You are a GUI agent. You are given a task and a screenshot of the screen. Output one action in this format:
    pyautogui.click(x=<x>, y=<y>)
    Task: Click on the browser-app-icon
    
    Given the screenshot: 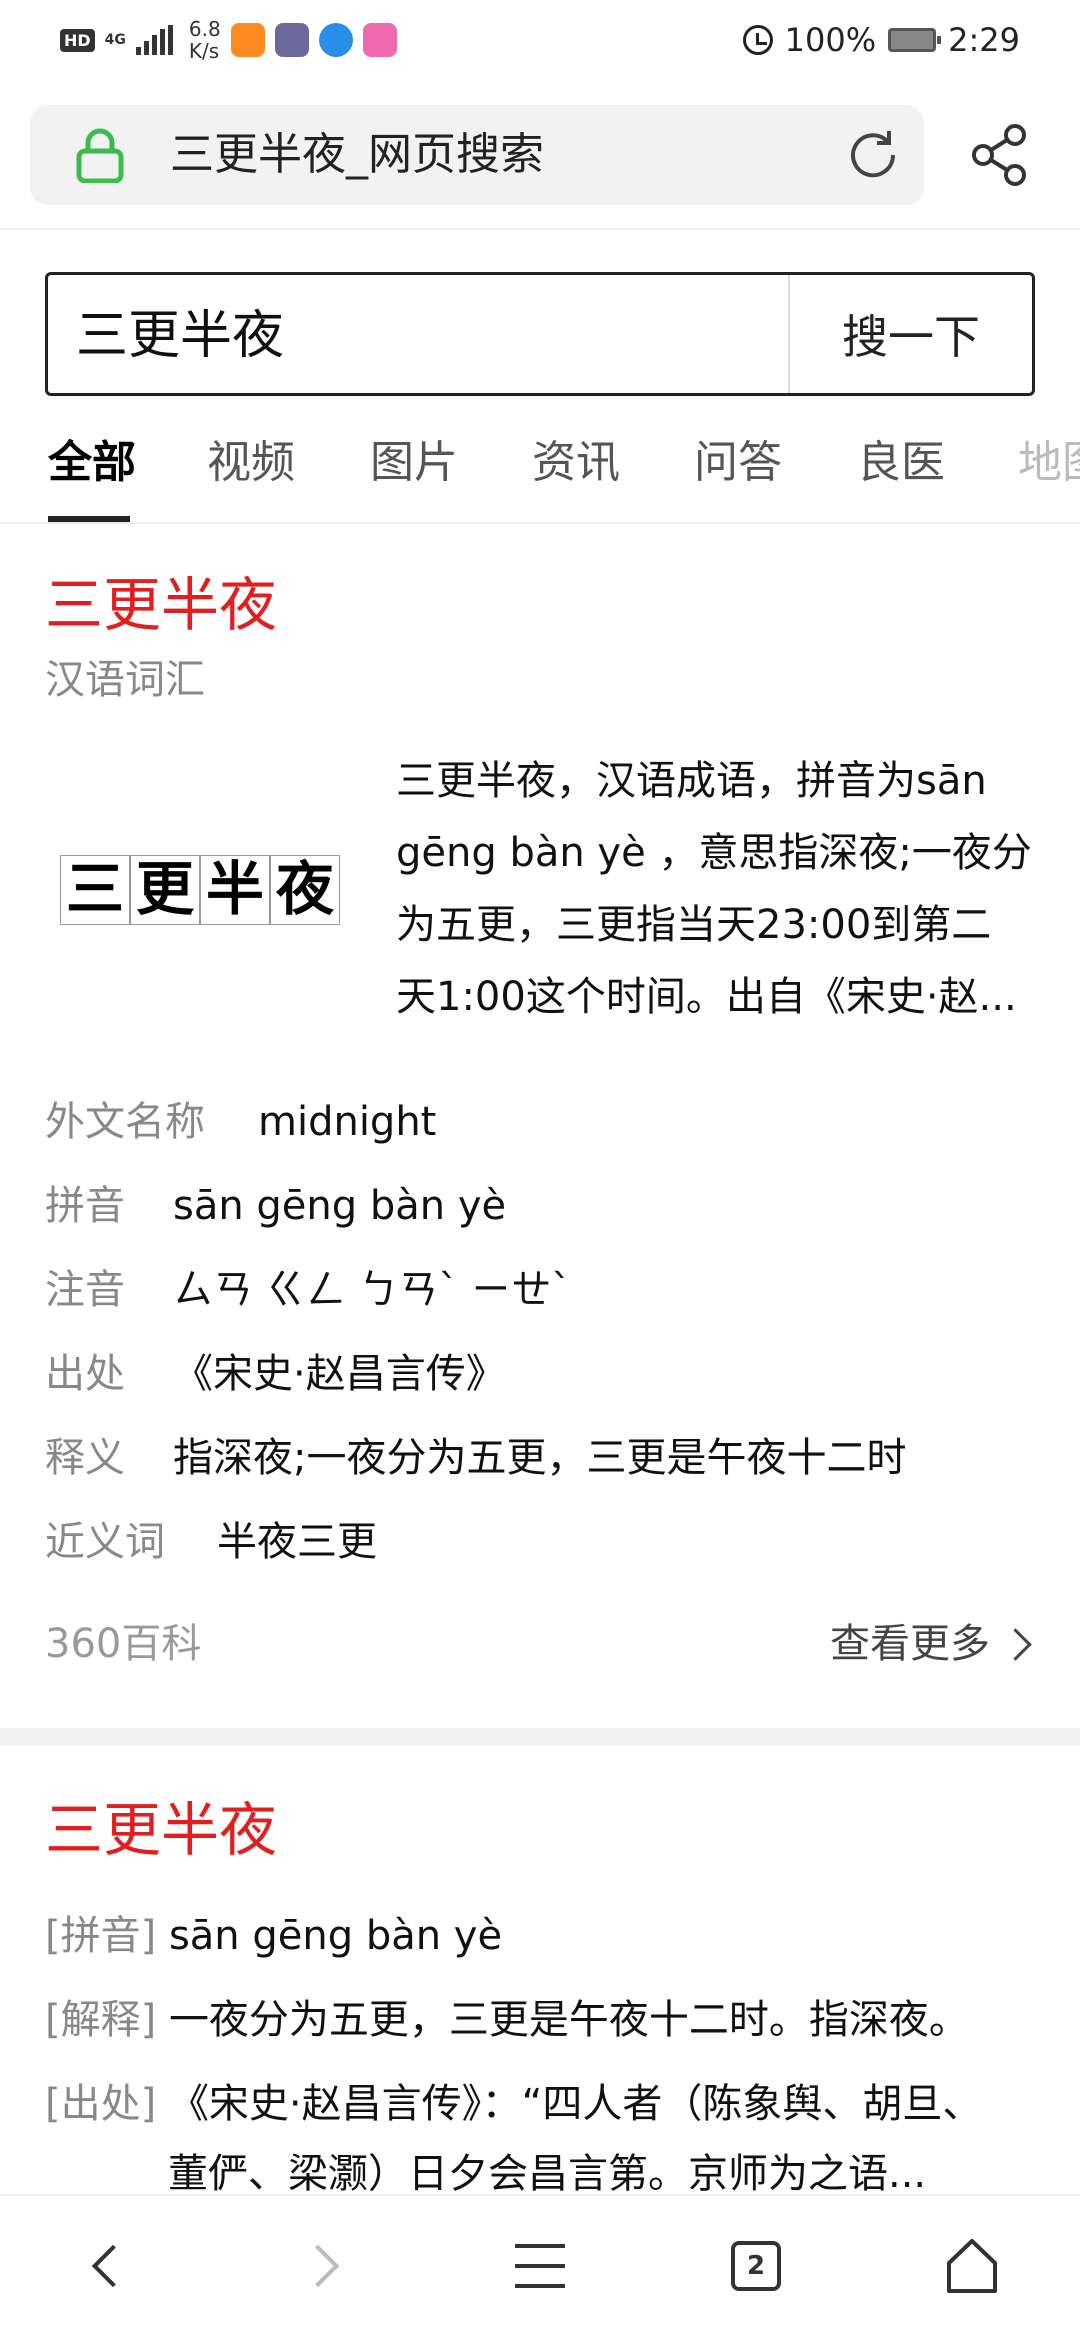 What is the action you would take?
    pyautogui.click(x=335, y=40)
    